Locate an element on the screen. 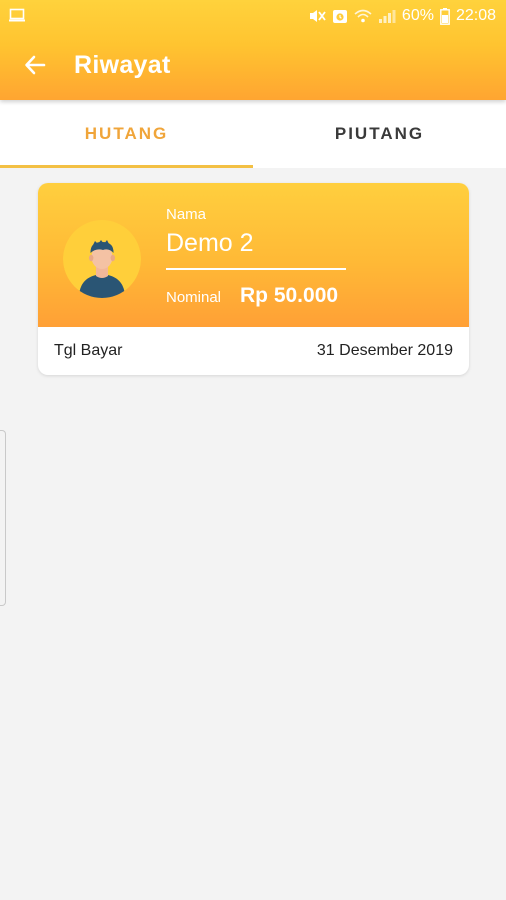 The height and width of the screenshot is (900, 506). app-bar: Riwayat is located at coordinates (253, 66).